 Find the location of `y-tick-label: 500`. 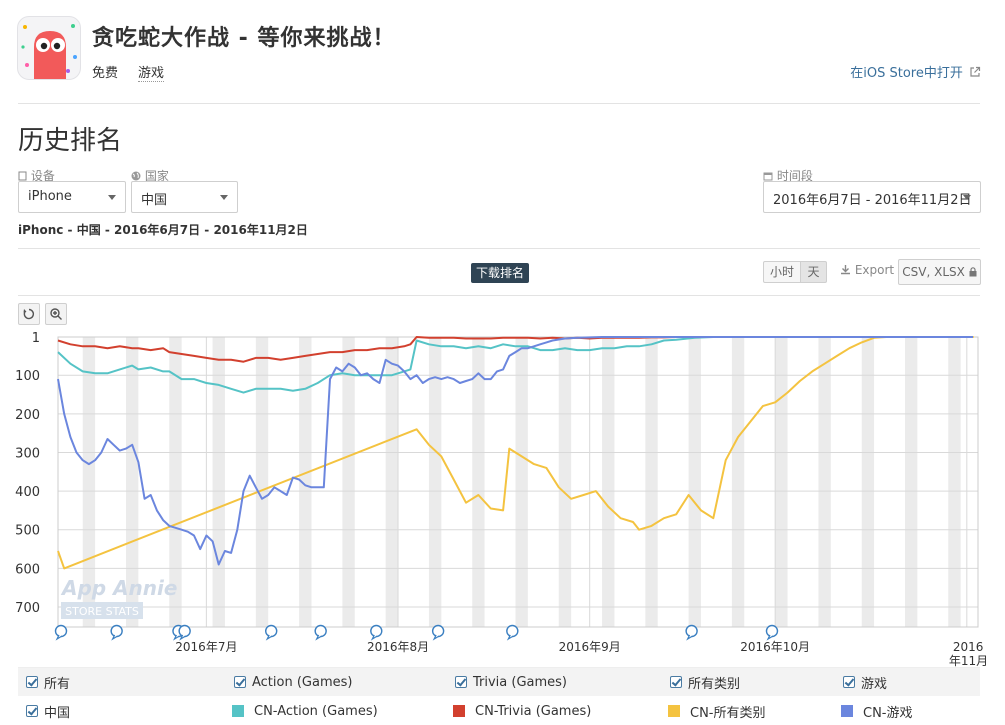

y-tick-label: 500 is located at coordinates (27, 531).